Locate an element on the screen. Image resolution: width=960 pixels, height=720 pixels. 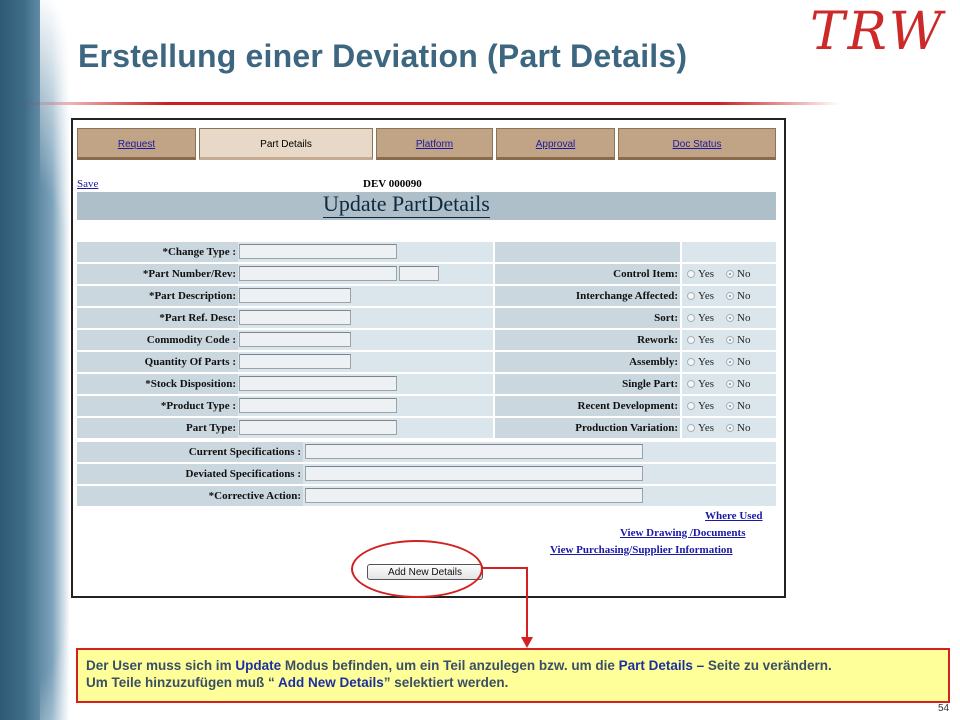
field-label: Quantity Of Parts : is located at coordinates (157, 362).